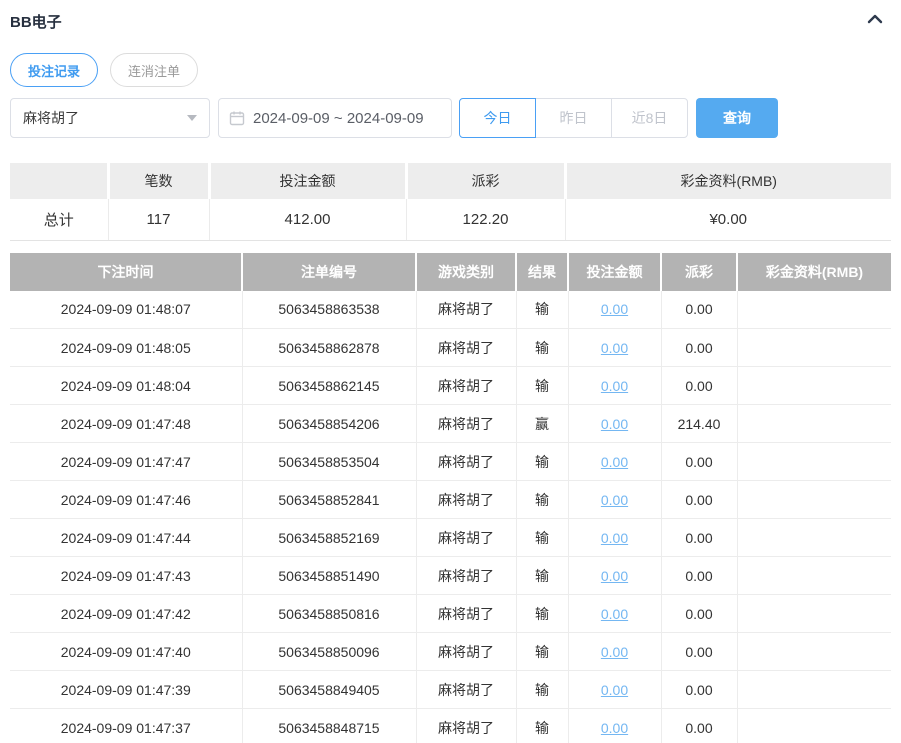  Describe the element at coordinates (329, 725) in the screenshot. I see `cell-order-no: 5063458848715` at that location.